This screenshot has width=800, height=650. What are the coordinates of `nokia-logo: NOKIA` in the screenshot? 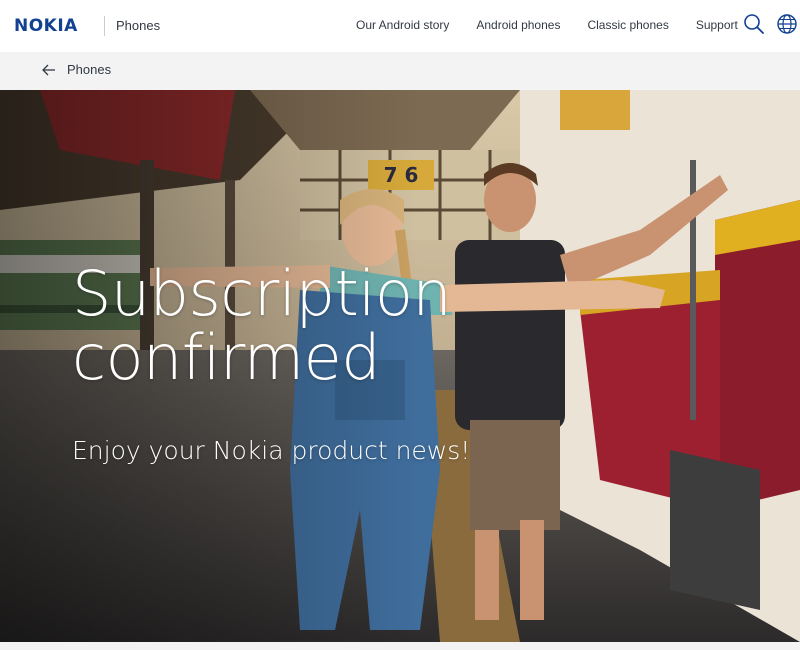 It's located at (46, 26).